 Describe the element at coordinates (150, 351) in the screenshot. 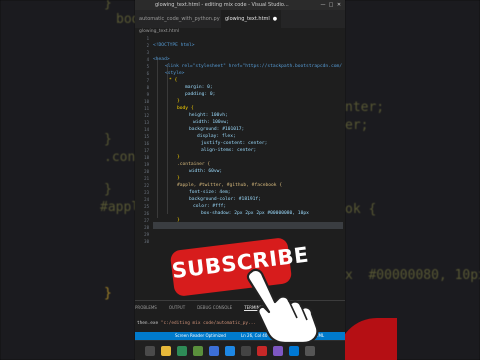

I see `search-icon` at that location.